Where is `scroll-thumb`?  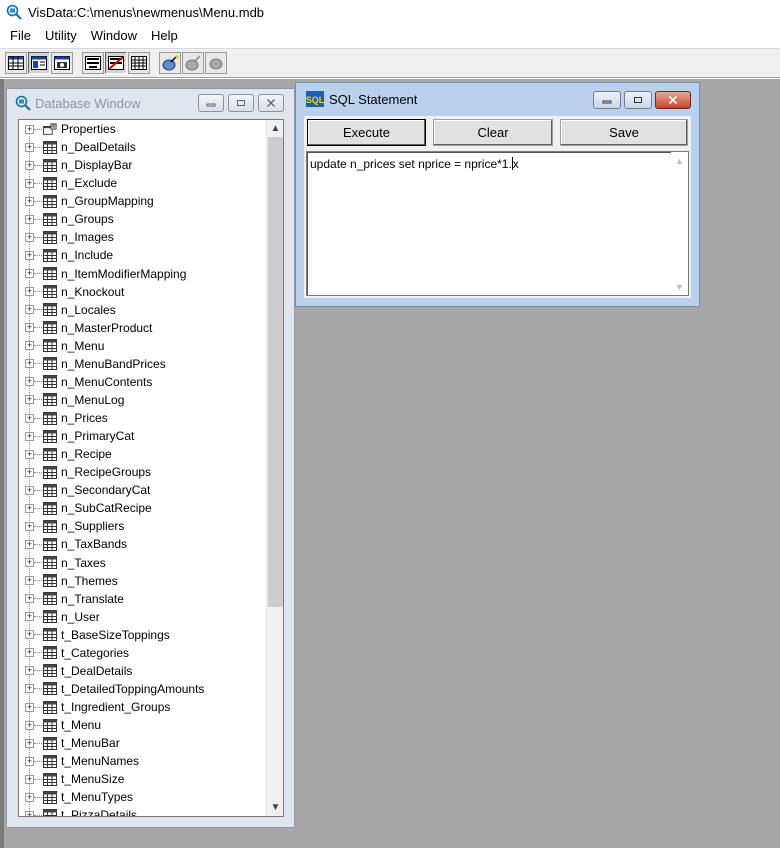
scroll-thumb is located at coordinates (275, 372).